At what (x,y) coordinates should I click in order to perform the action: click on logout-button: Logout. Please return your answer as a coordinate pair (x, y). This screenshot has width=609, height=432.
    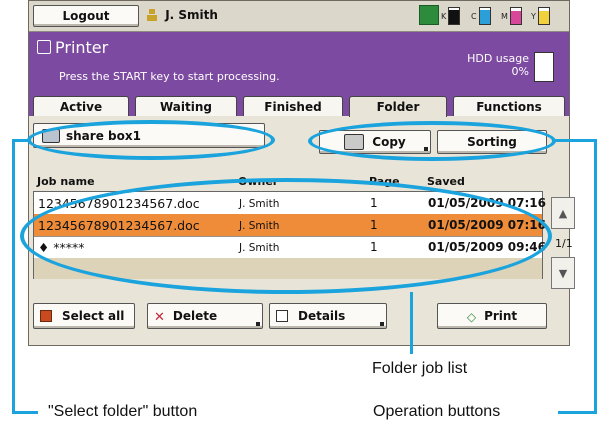
    Looking at the image, I should click on (86, 16).